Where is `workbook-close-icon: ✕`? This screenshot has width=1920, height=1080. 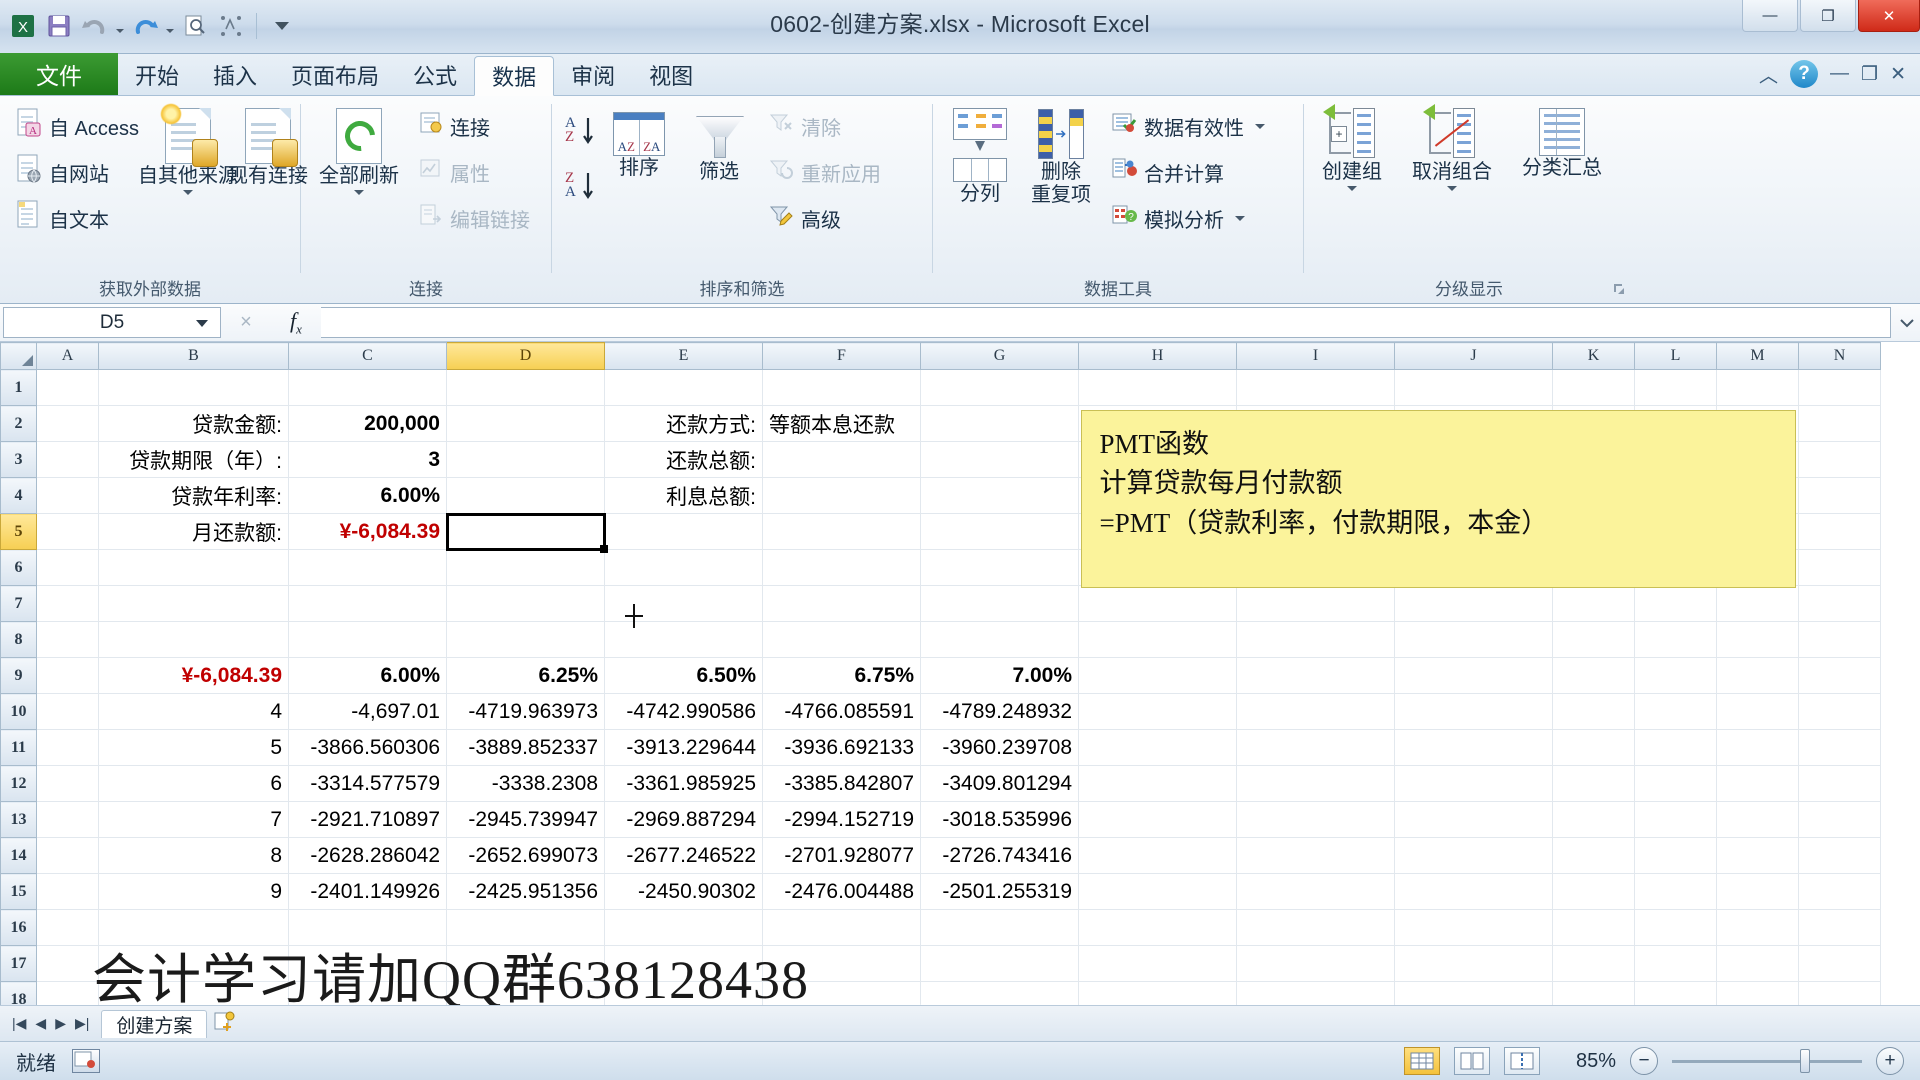
workbook-close-icon: ✕ is located at coordinates (1898, 74).